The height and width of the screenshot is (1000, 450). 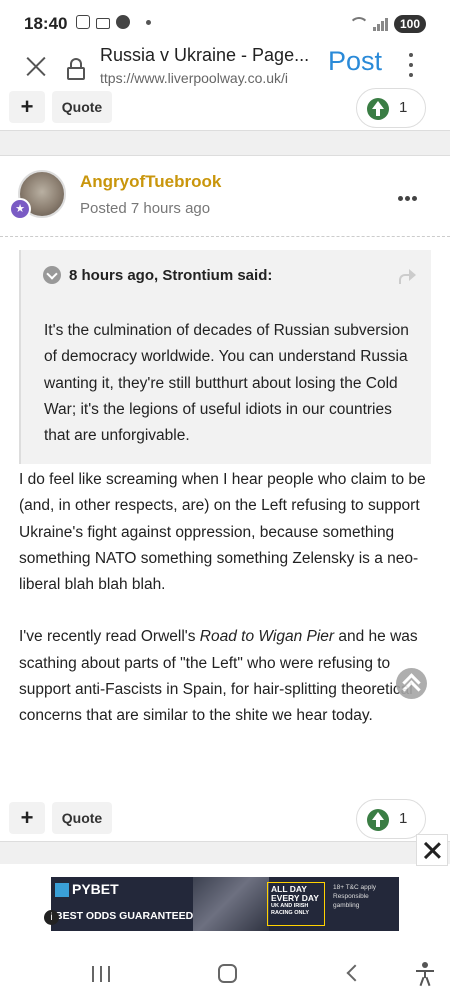 I want to click on go-to-quote-icon, so click(x=408, y=276).